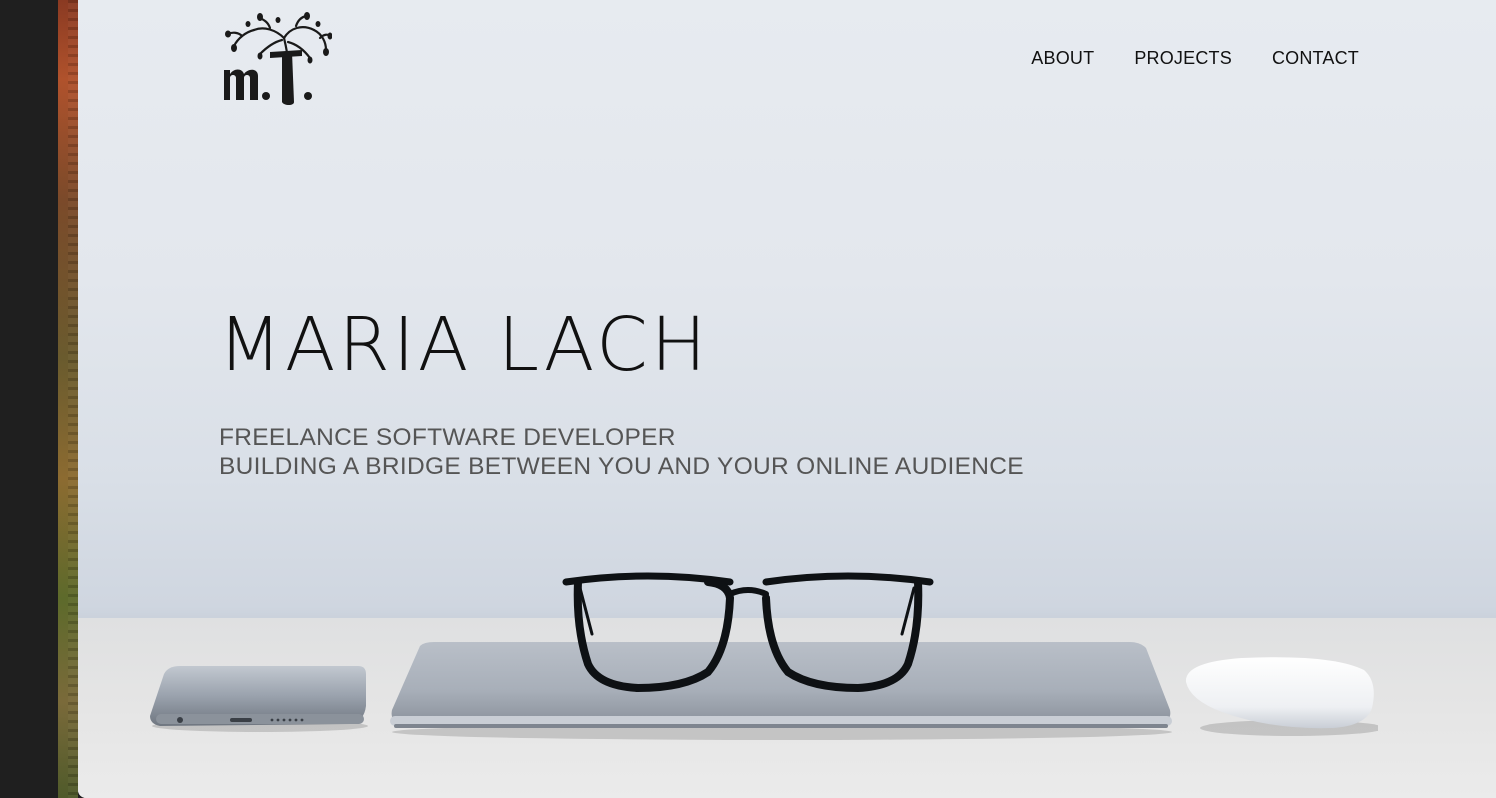  Describe the element at coordinates (447, 437) in the screenshot. I see `hero-subtitle-line1: FREELANCE SOFTWARE DEVELOPER` at that location.